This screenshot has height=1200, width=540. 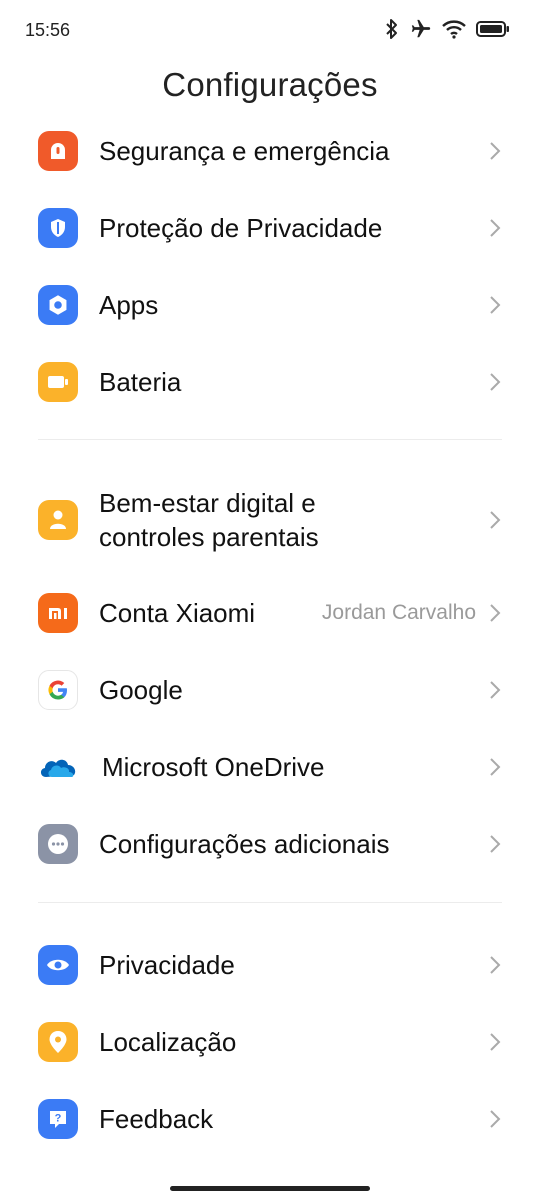 What do you see at coordinates (270, 305) in the screenshot?
I see `setting-apps: Apps` at bounding box center [270, 305].